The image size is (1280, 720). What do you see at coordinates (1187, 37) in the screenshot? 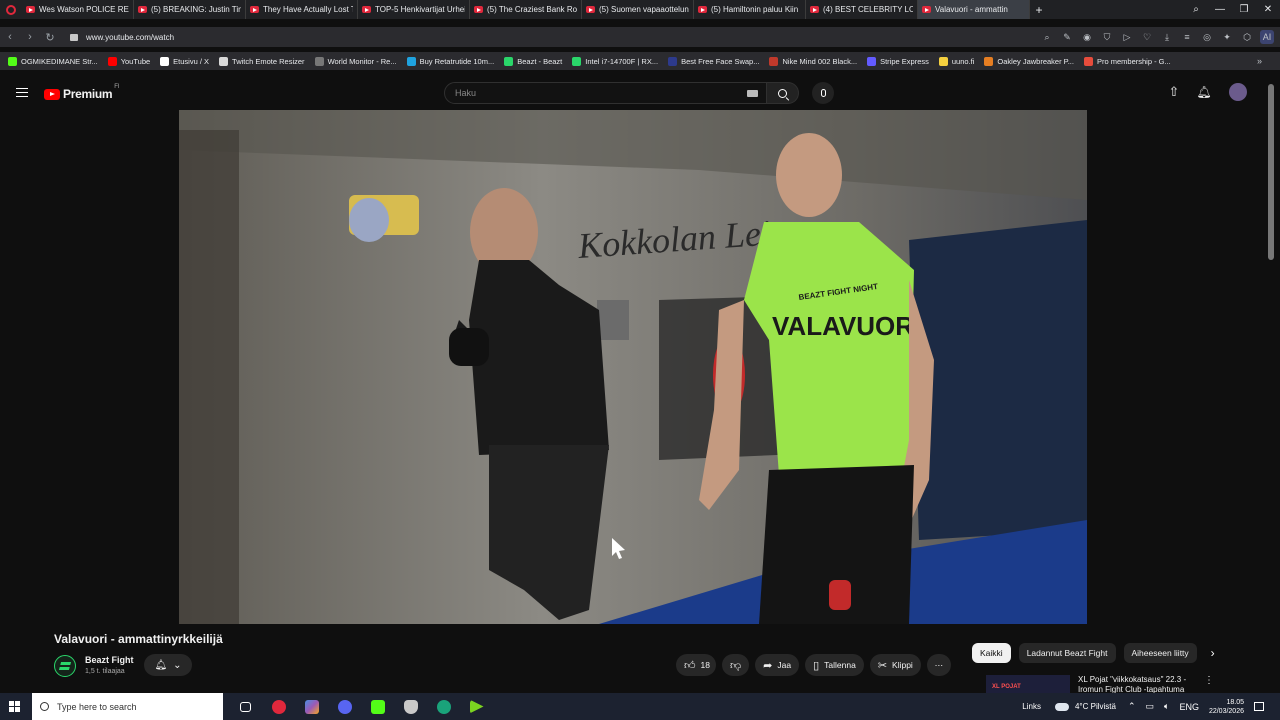
I see `menu-icon: ≡` at bounding box center [1187, 37].